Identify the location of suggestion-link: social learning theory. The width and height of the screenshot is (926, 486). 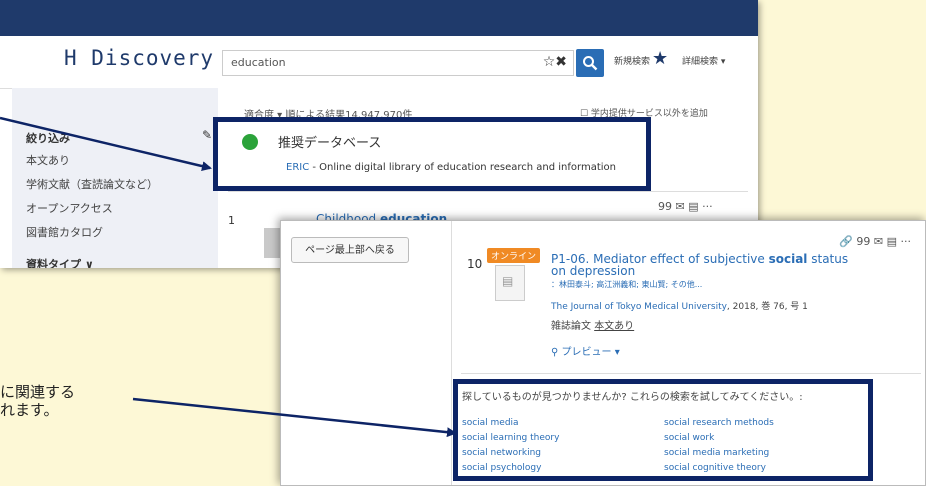
(510, 438).